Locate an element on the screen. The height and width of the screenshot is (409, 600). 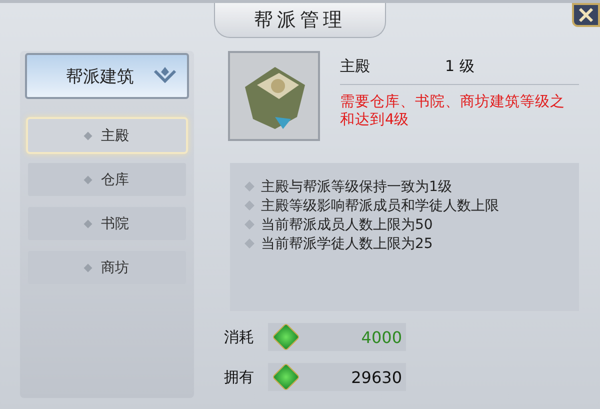
currency-field: 29630 is located at coordinates (337, 377).